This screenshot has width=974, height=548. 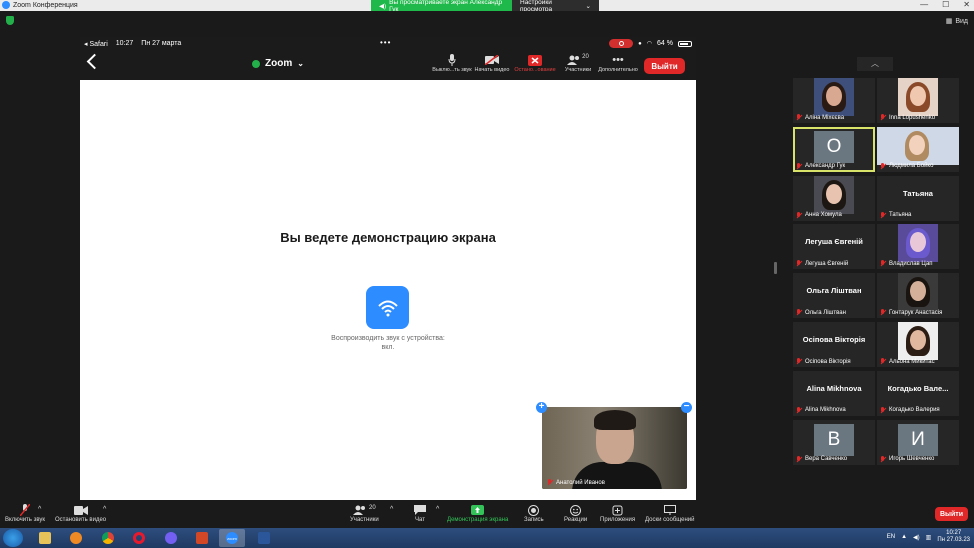 What do you see at coordinates (492, 60) in the screenshot?
I see `video-off-icon` at bounding box center [492, 60].